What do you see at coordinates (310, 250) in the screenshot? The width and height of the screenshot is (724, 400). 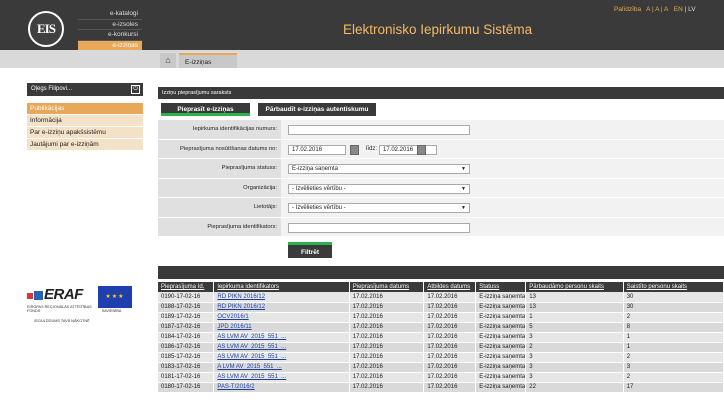 I see `filter-button: Filtrēt` at bounding box center [310, 250].